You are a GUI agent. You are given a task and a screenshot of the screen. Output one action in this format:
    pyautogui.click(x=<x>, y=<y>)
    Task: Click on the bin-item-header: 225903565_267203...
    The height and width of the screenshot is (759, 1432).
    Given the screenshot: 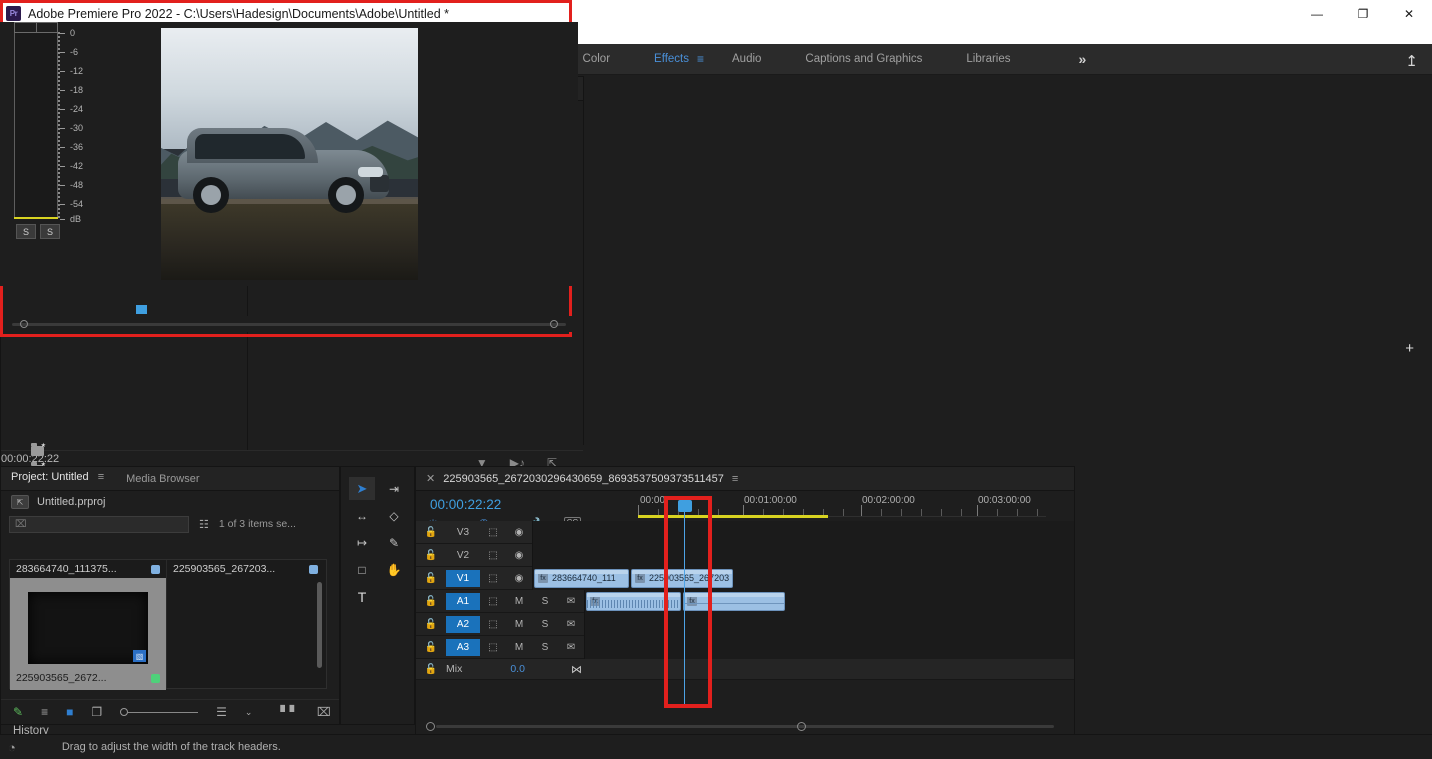 What is the action you would take?
    pyautogui.click(x=245, y=569)
    